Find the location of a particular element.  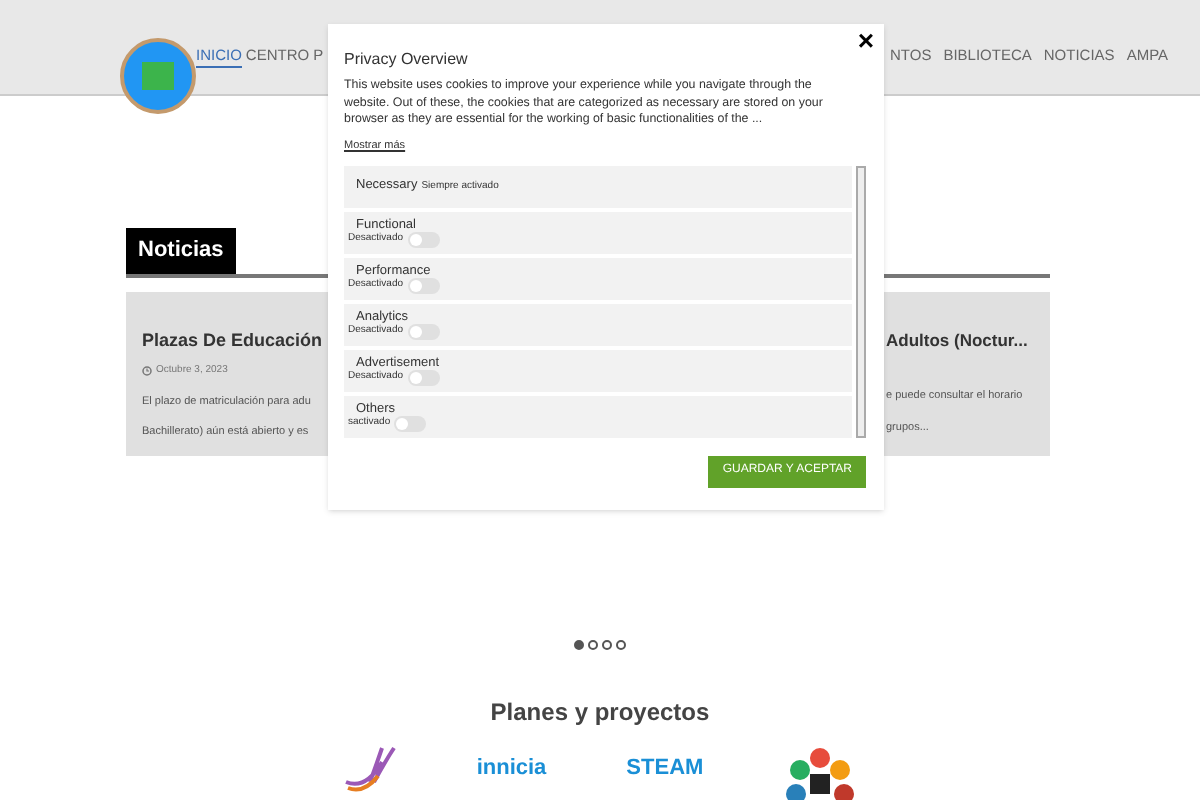

logo-wordmark: STEAM is located at coordinates (665, 768).